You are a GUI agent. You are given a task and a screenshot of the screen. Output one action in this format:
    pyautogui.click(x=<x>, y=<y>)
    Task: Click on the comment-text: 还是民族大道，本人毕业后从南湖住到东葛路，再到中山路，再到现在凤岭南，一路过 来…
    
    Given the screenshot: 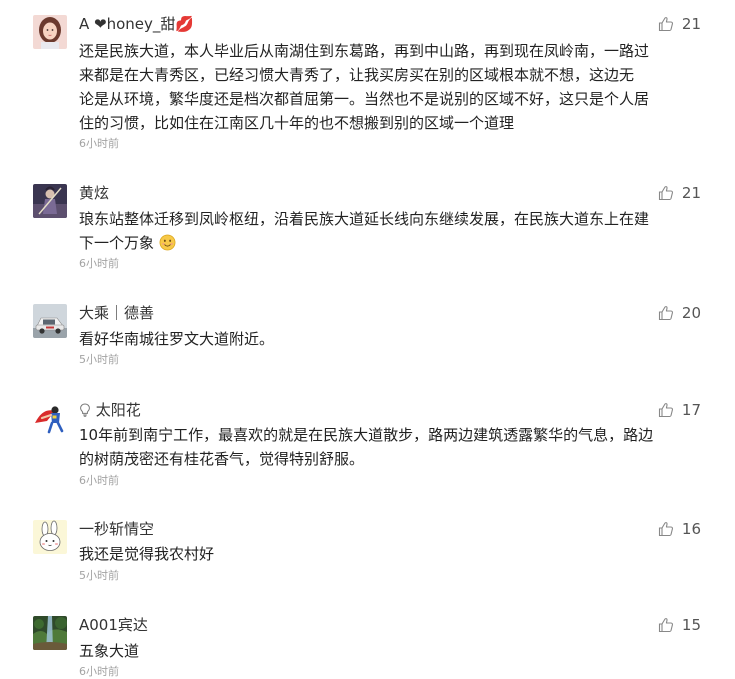 What is the action you would take?
    pyautogui.click(x=390, y=87)
    